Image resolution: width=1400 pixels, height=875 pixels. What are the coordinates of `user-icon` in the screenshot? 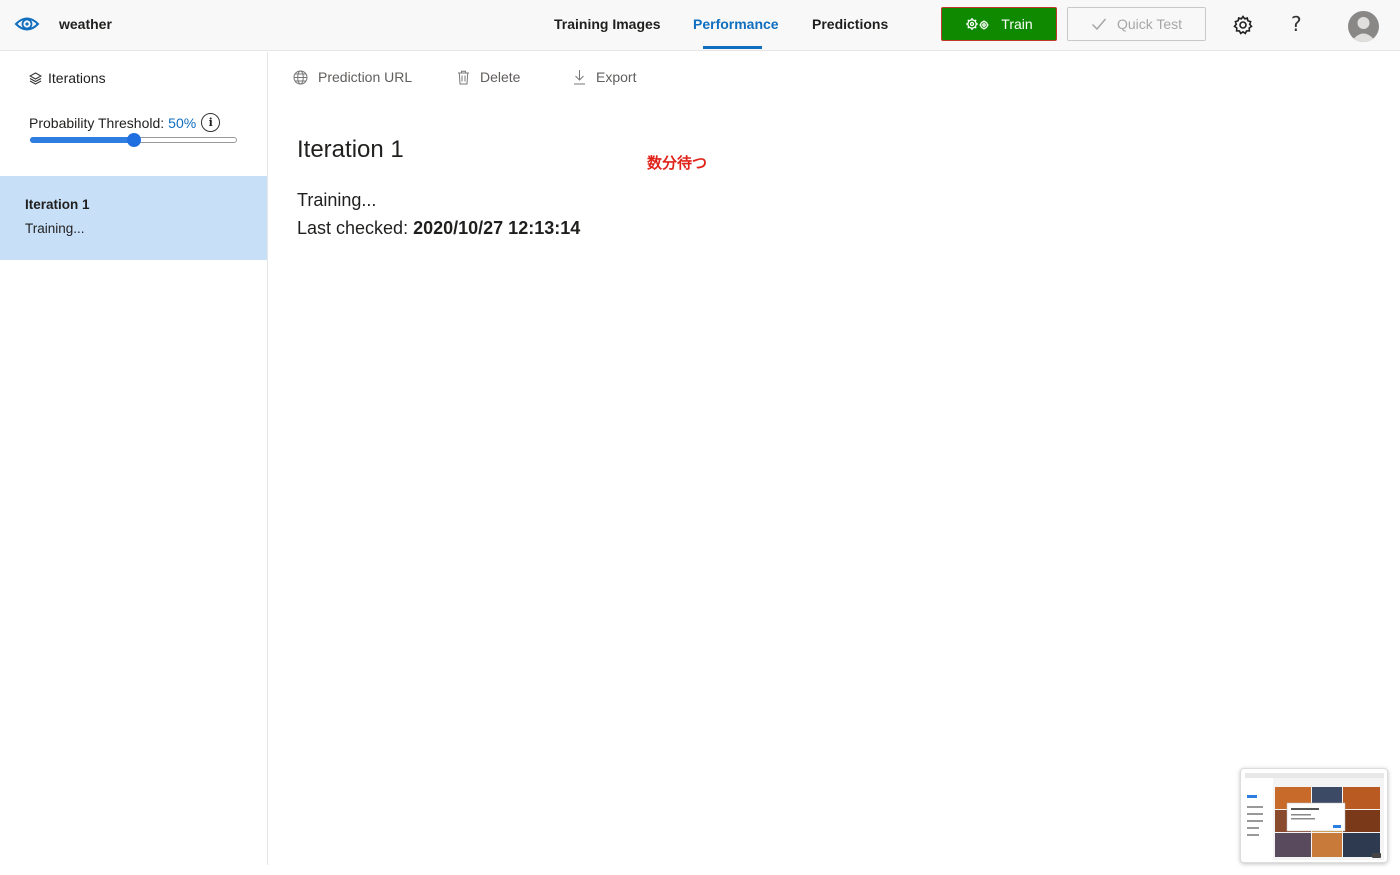 It's located at (1363, 29).